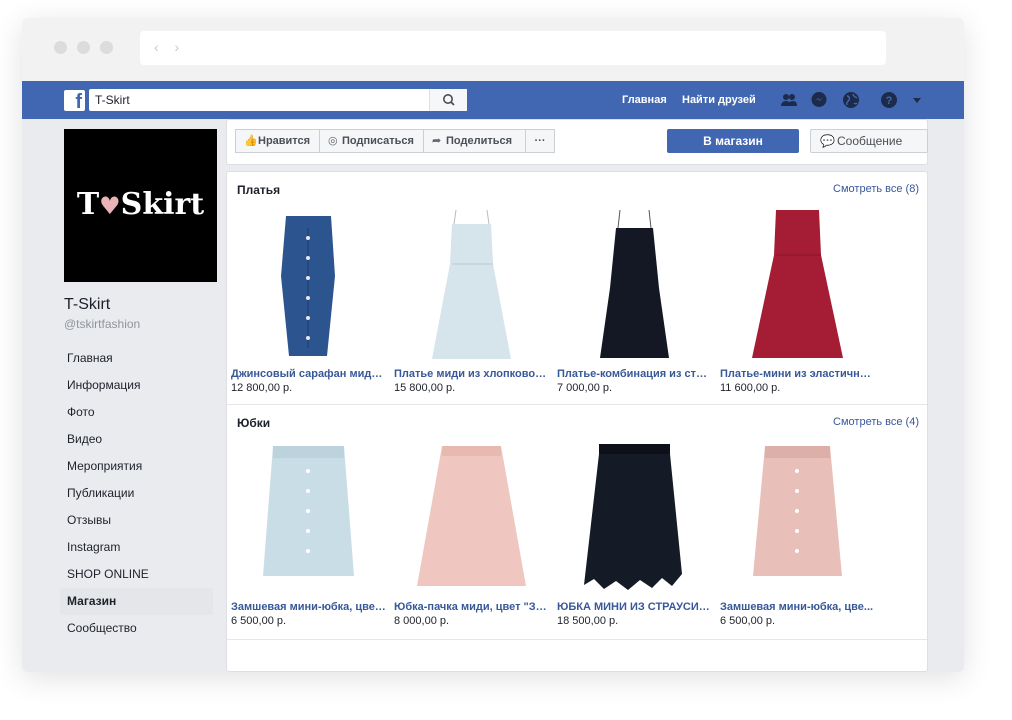 Image resolution: width=1012 pixels, height=720 pixels. Describe the element at coordinates (425, 388) in the screenshot. I see `product-price: 15 800,00 р.` at that location.